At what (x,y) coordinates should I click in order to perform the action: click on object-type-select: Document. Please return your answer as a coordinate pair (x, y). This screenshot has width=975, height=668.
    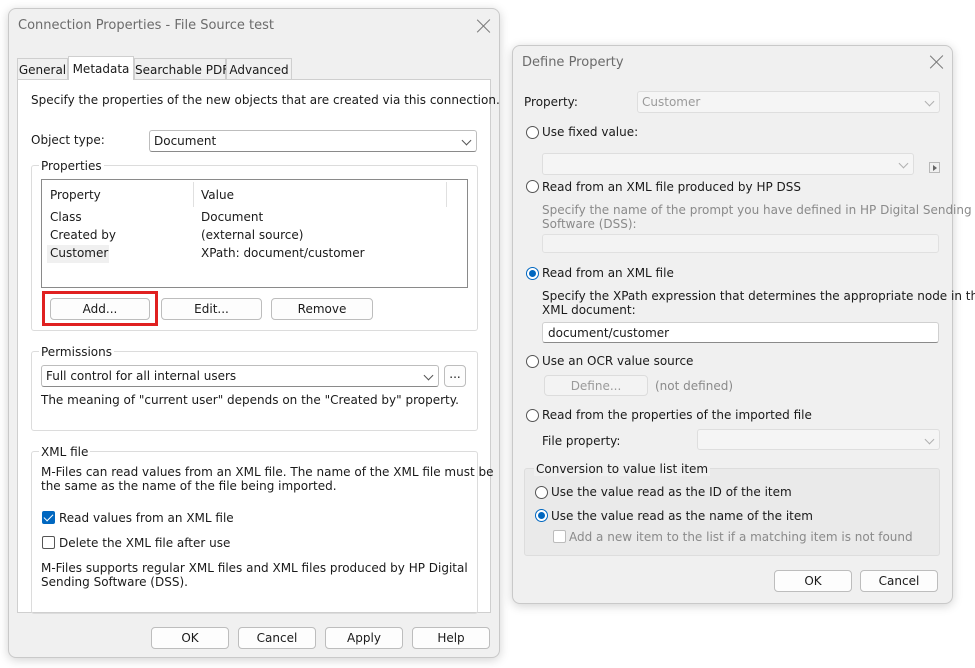
    Looking at the image, I should click on (313, 141).